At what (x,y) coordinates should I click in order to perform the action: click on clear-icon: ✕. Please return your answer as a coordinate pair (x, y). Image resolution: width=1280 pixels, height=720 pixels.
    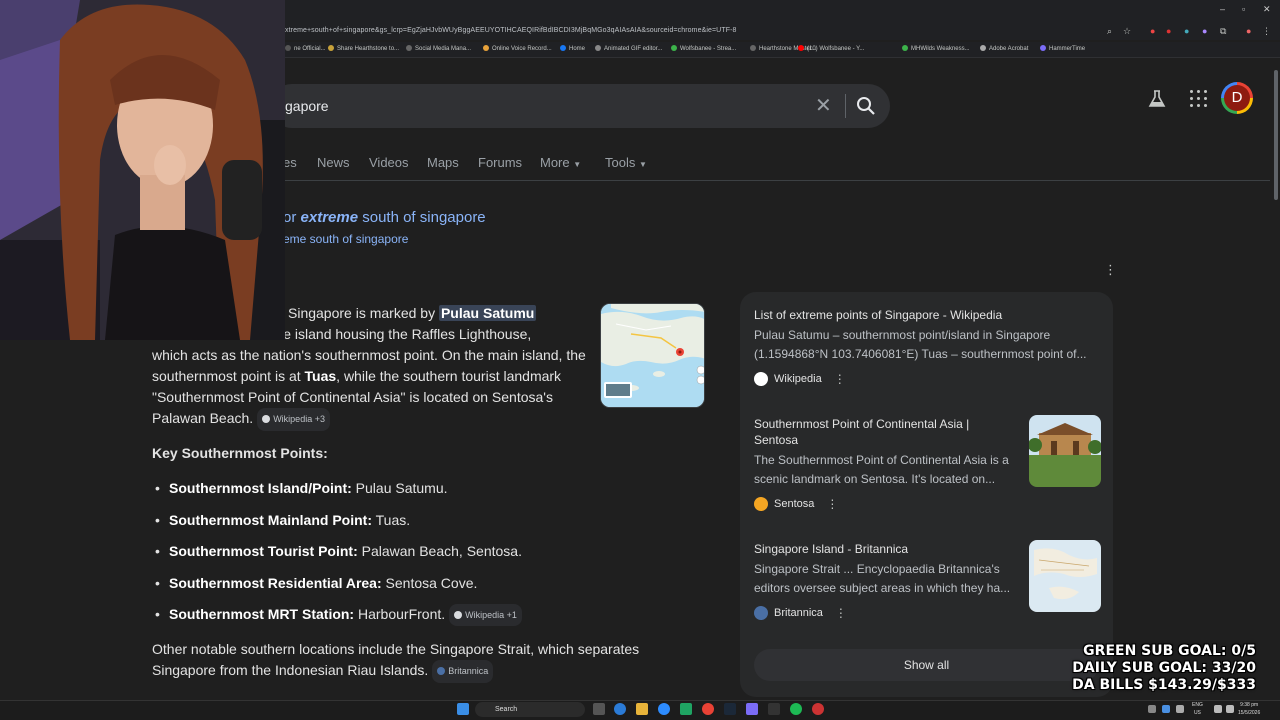
    Looking at the image, I should click on (823, 105).